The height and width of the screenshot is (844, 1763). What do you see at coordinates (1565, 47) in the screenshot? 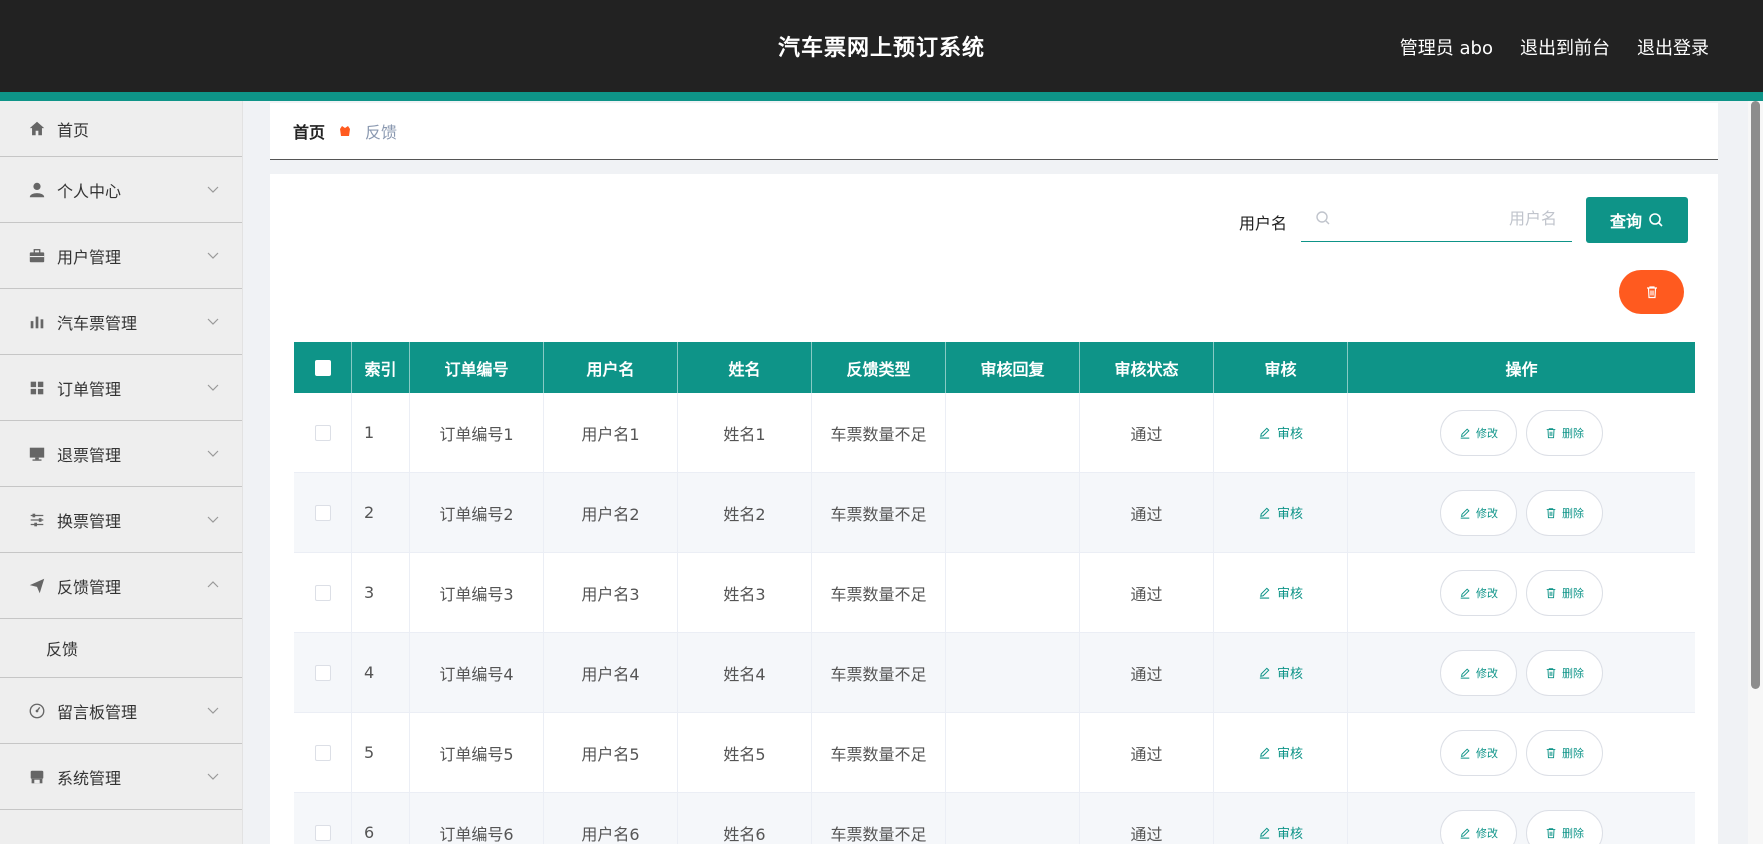
I see `exit-to-frontend-link: 退出到前台` at bounding box center [1565, 47].